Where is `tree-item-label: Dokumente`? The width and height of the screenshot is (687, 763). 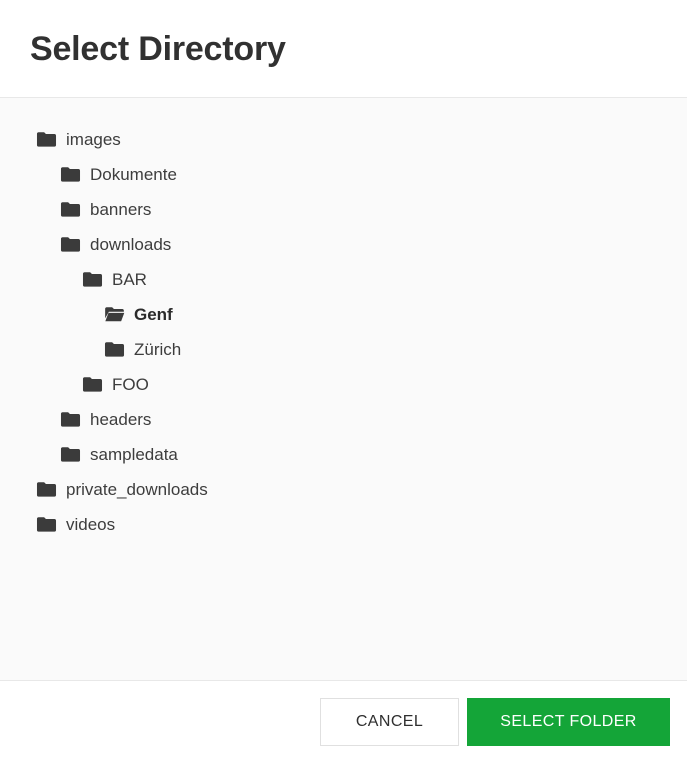
tree-item-label: Dokumente is located at coordinates (133, 174).